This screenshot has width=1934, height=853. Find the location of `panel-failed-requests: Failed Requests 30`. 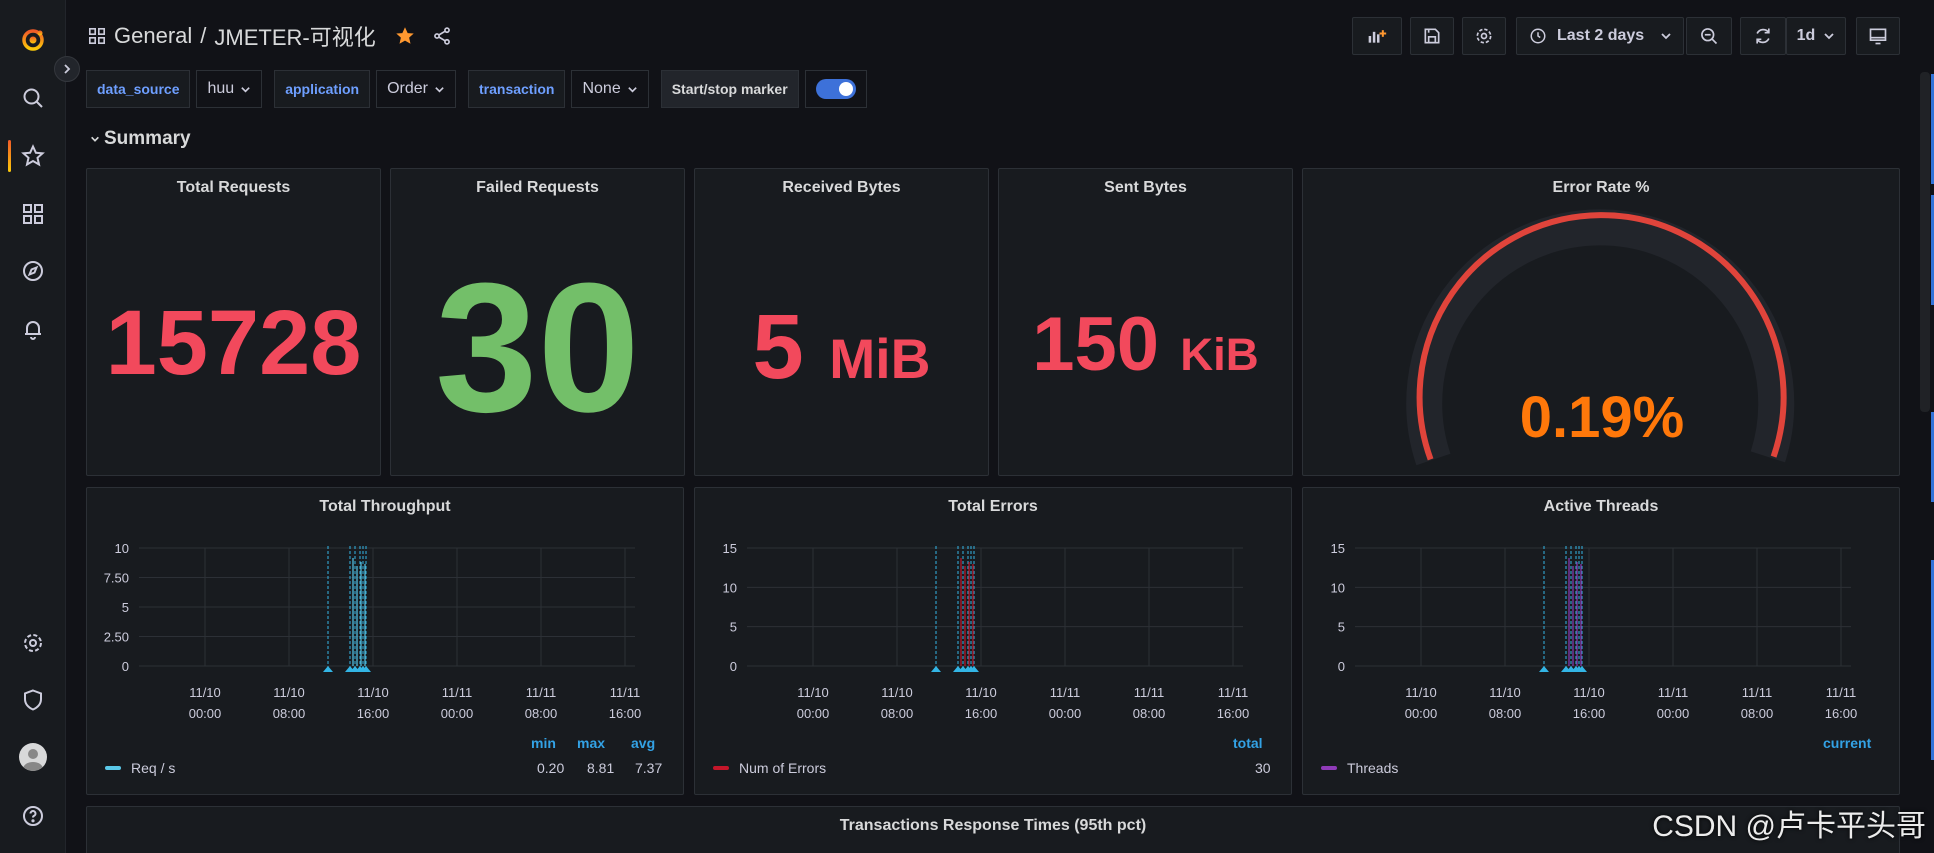

panel-failed-requests: Failed Requests 30 is located at coordinates (537, 322).